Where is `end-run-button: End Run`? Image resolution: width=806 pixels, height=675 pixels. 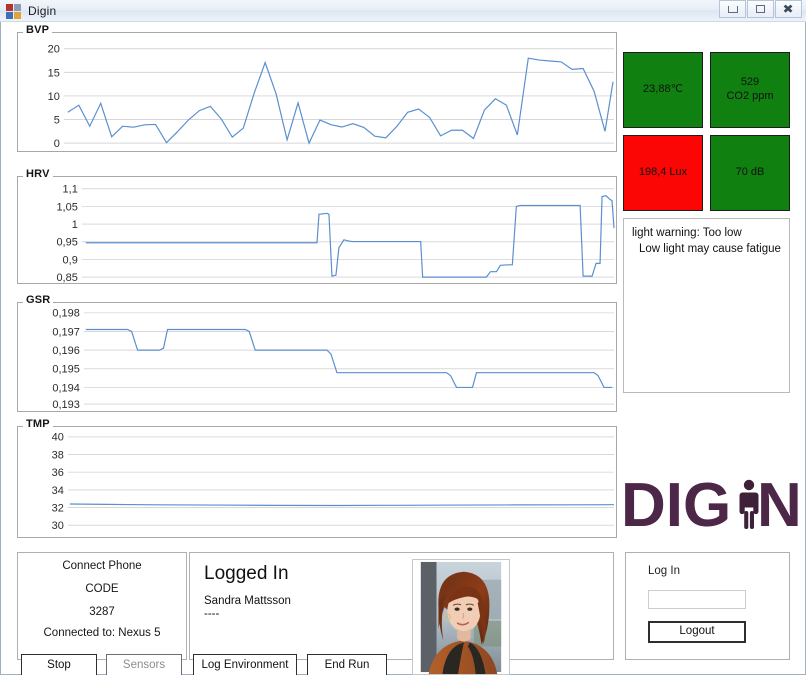
end-run-button: End Run is located at coordinates (347, 664).